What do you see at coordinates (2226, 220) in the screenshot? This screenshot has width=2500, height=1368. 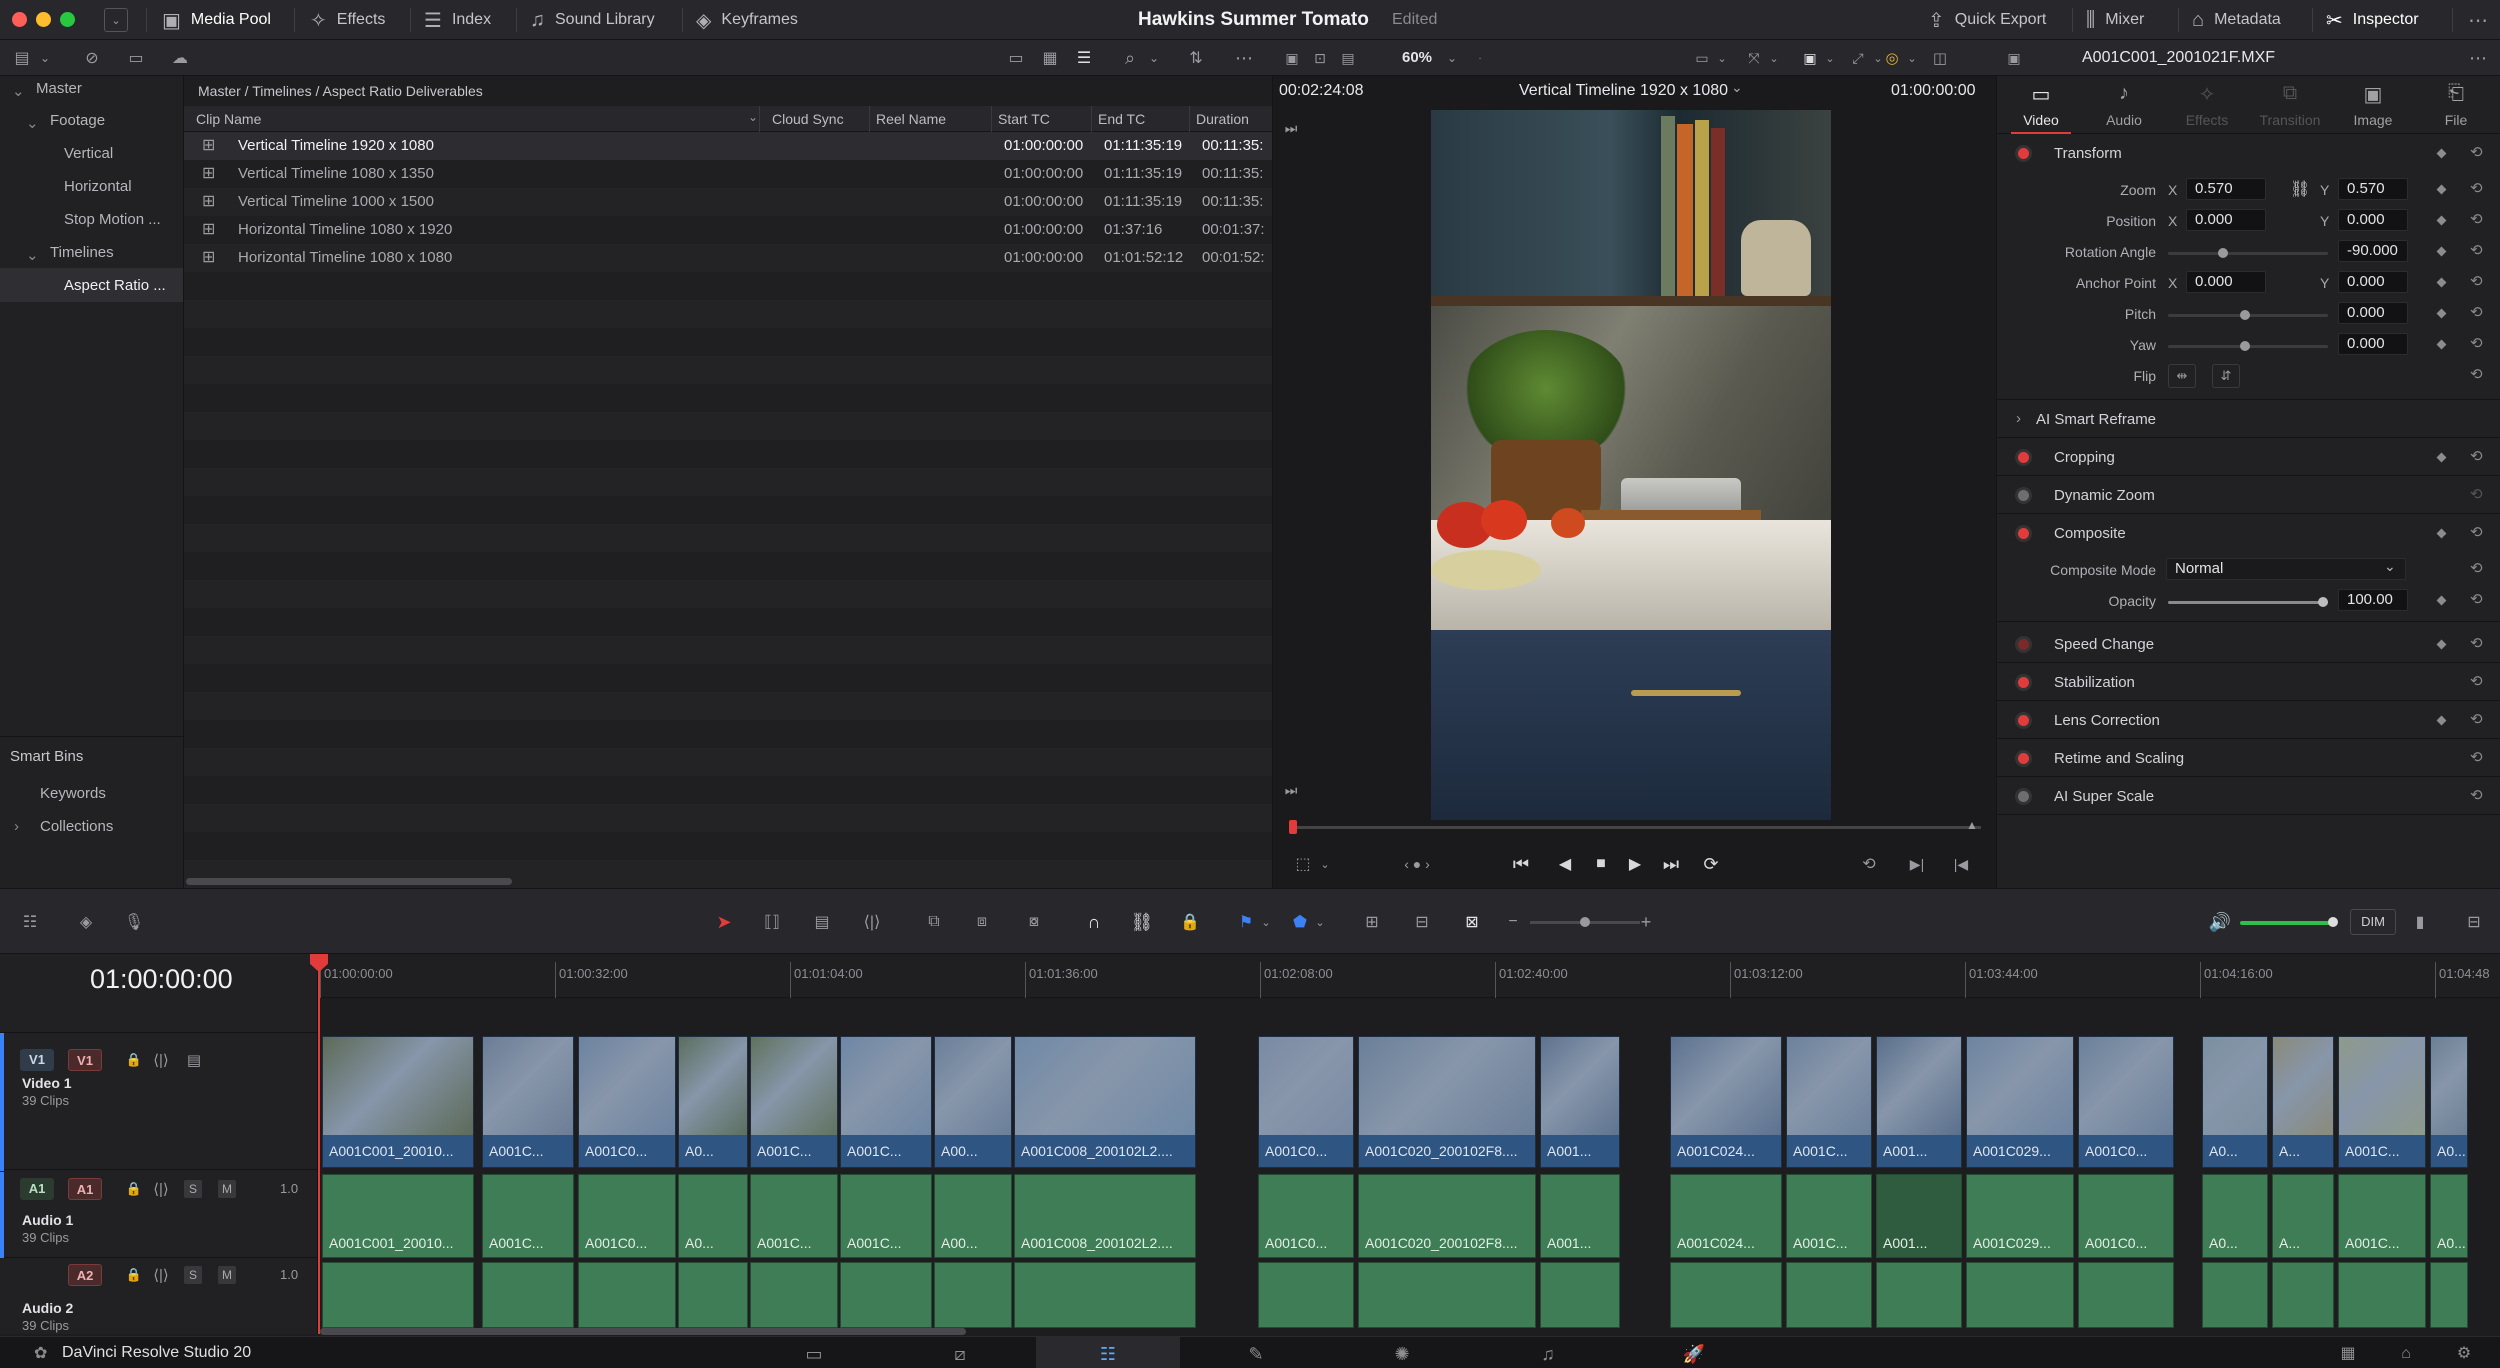 I see `position-x-field: 0.000` at bounding box center [2226, 220].